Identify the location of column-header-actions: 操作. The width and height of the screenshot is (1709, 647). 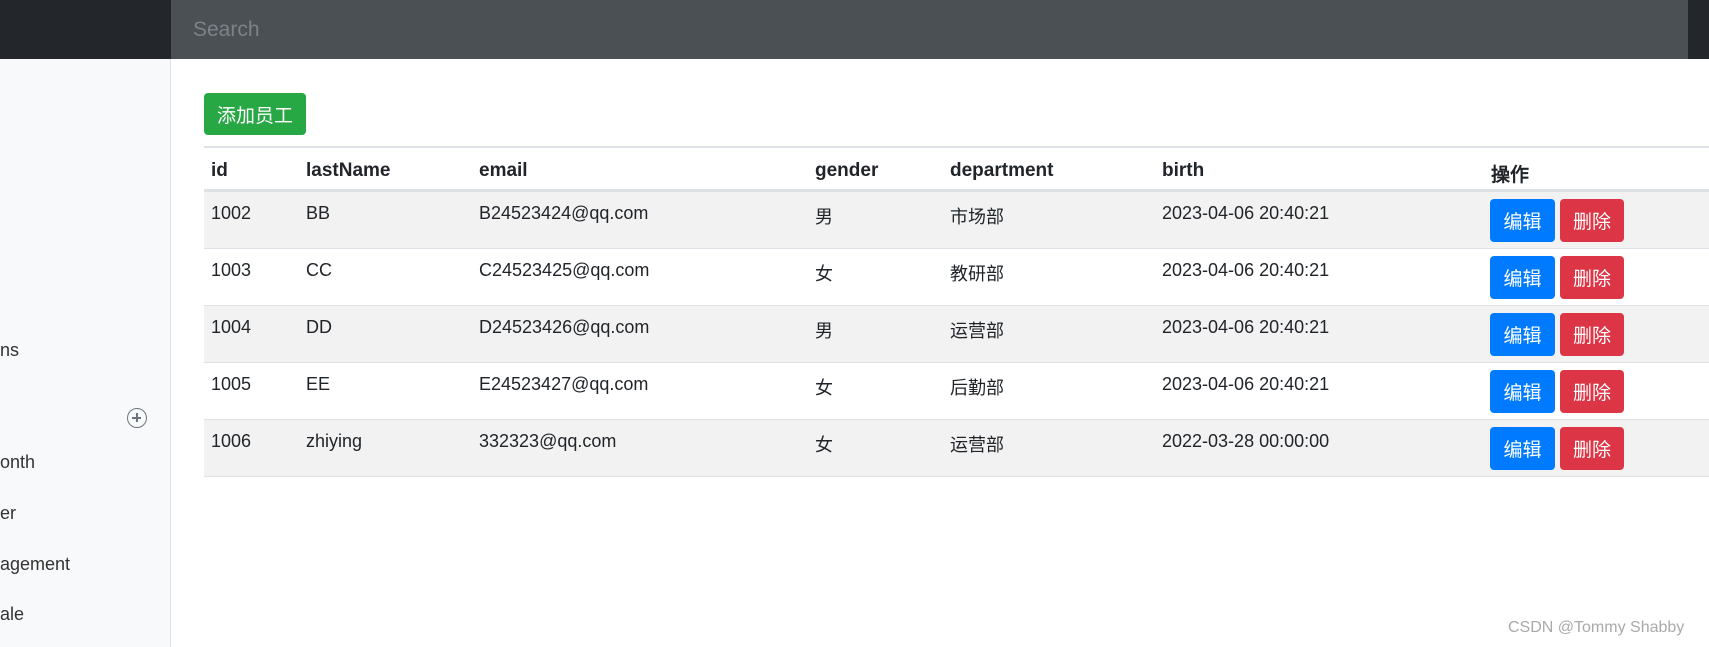
(1510, 175).